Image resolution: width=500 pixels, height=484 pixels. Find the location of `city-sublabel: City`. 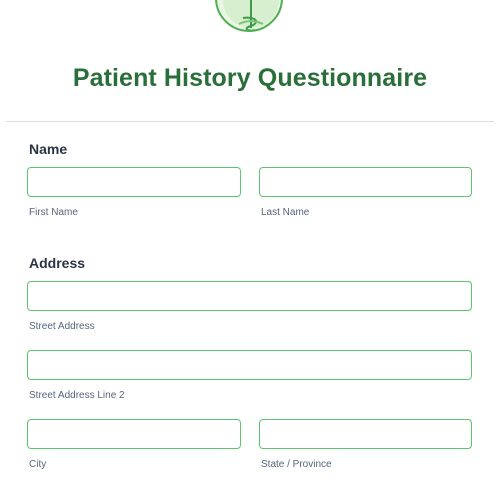

city-sublabel: City is located at coordinates (38, 464).